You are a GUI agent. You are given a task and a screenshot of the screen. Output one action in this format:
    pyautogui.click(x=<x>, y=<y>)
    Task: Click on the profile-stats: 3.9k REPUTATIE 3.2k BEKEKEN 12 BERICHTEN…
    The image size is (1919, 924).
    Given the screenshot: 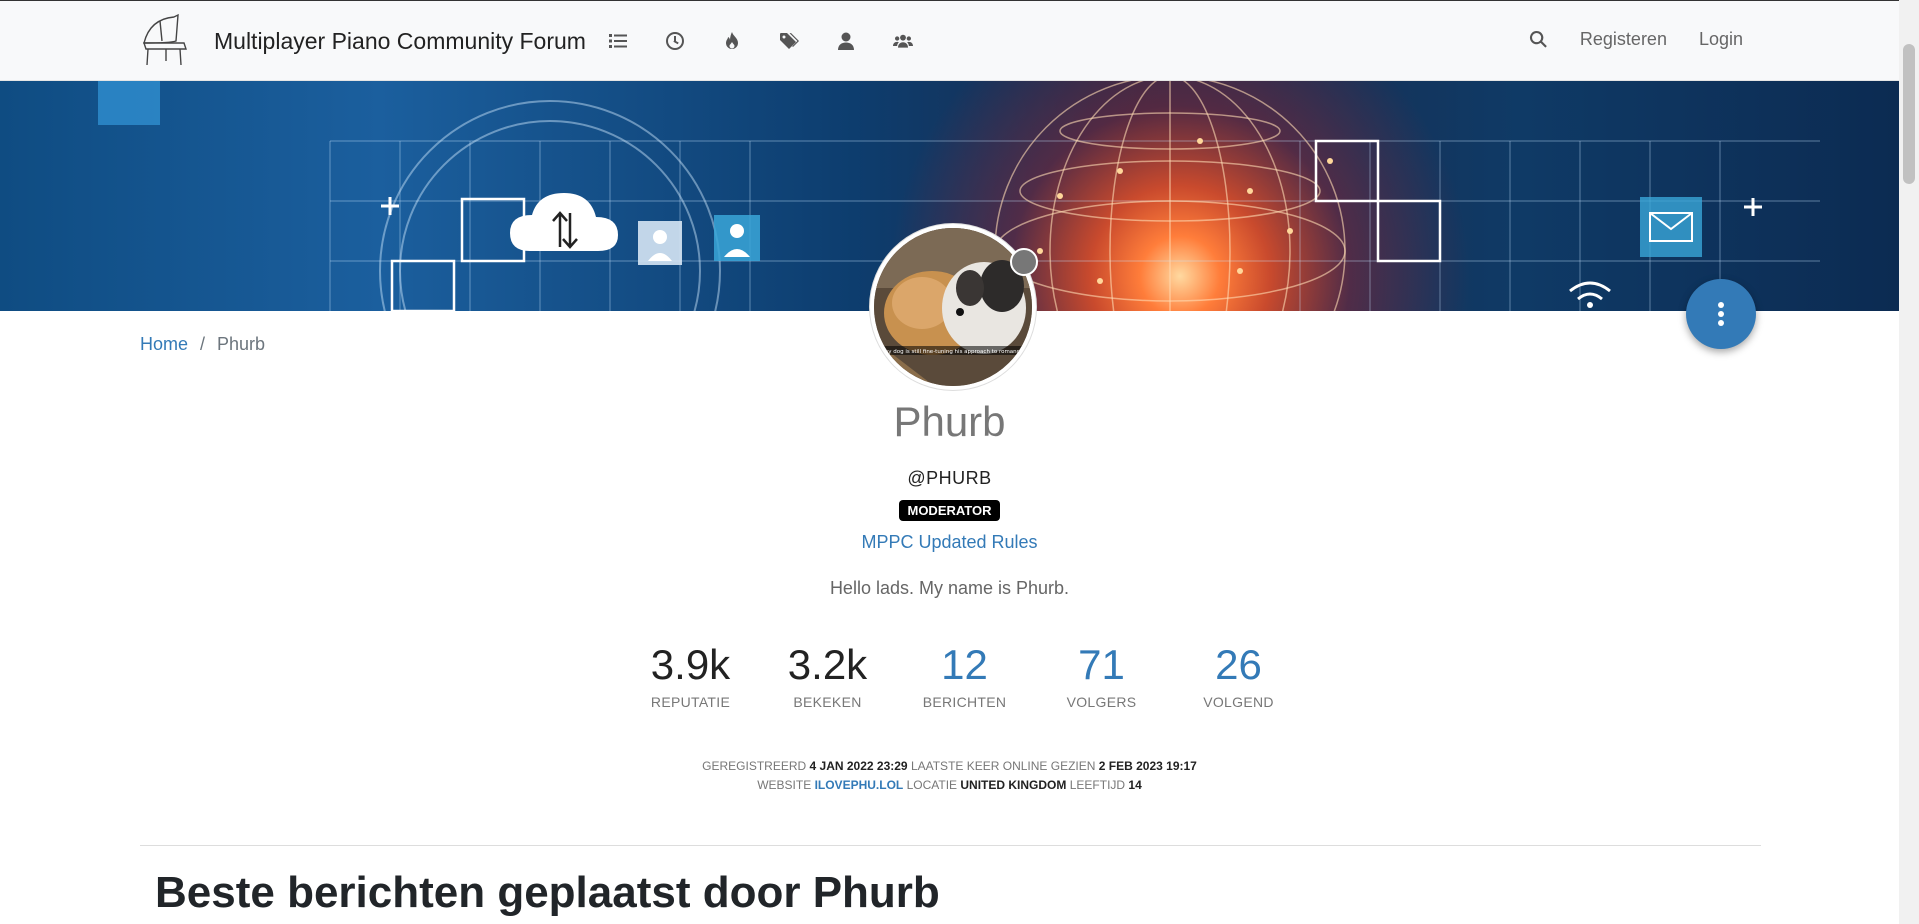 What is the action you would take?
    pyautogui.click(x=964, y=675)
    